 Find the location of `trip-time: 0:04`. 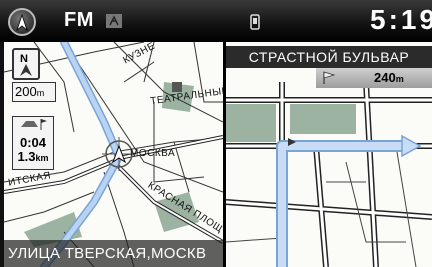

trip-time: 0:04 is located at coordinates (33, 142).